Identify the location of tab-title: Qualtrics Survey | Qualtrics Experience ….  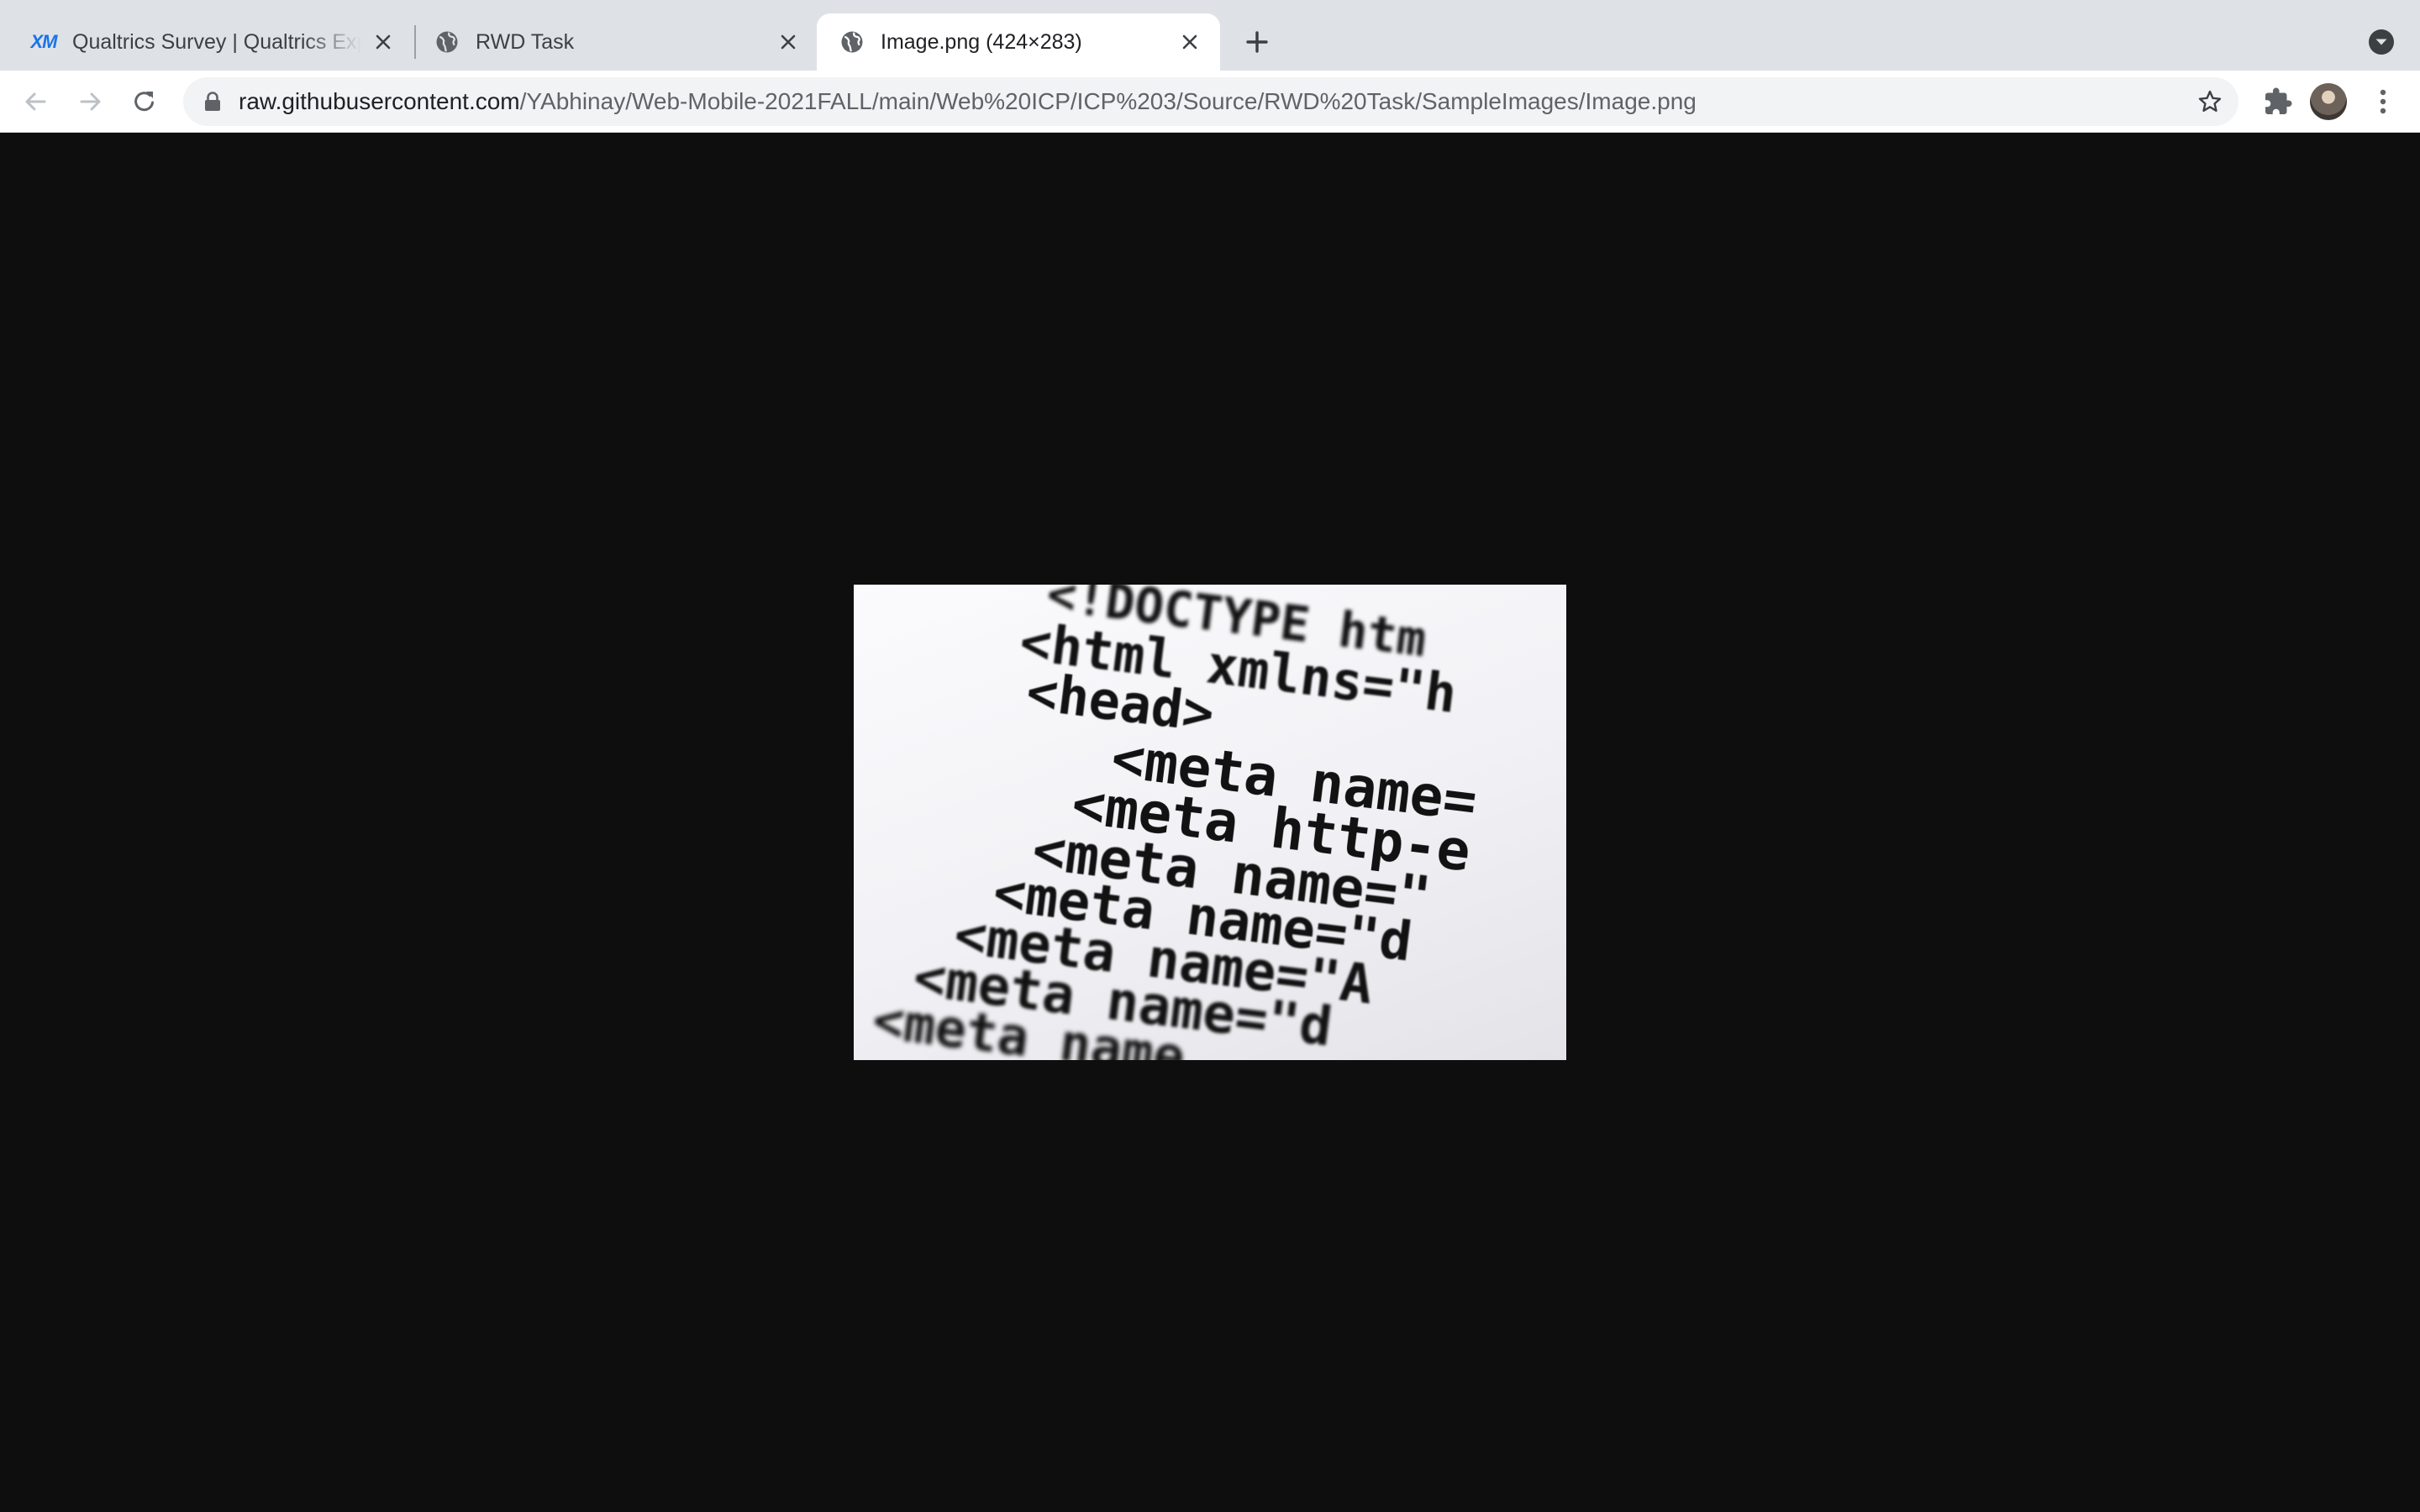
(217, 41).